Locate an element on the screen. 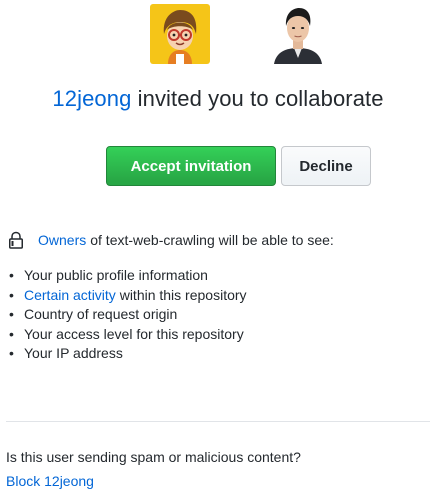 Image resolution: width=436 pixels, height=497 pixels. invitation-actions: Accept invitation Decline is located at coordinates (218, 168).